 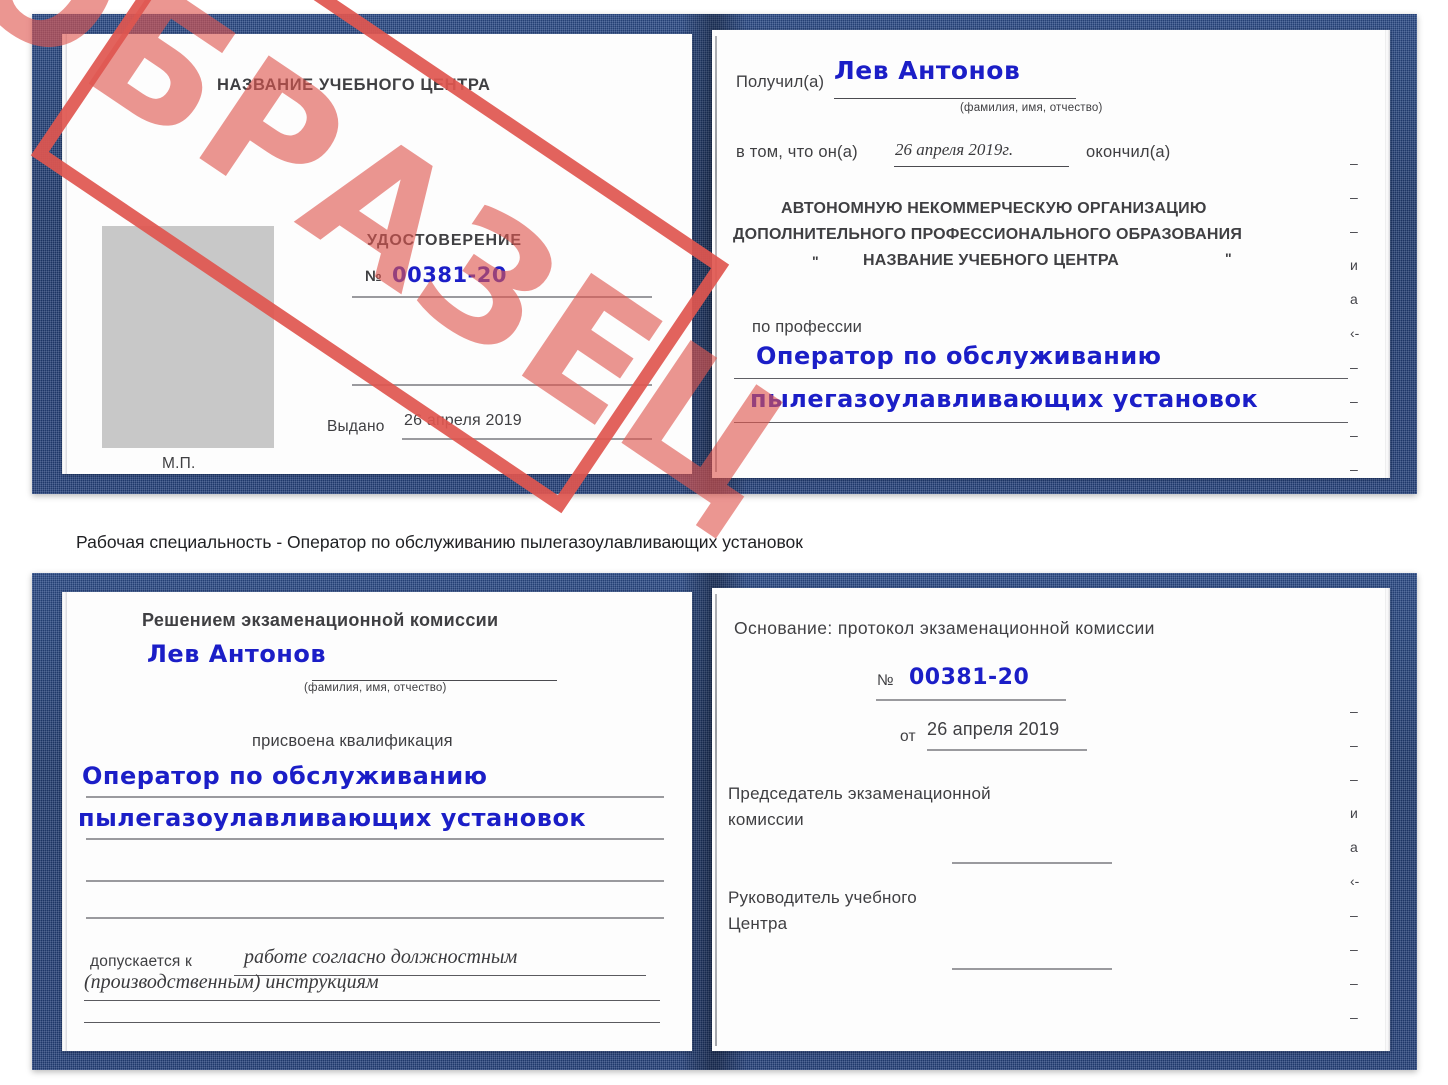 I want to click on front-margin-glyphs: – – – и а ‹- – – – –, so click(x=1354, y=316).